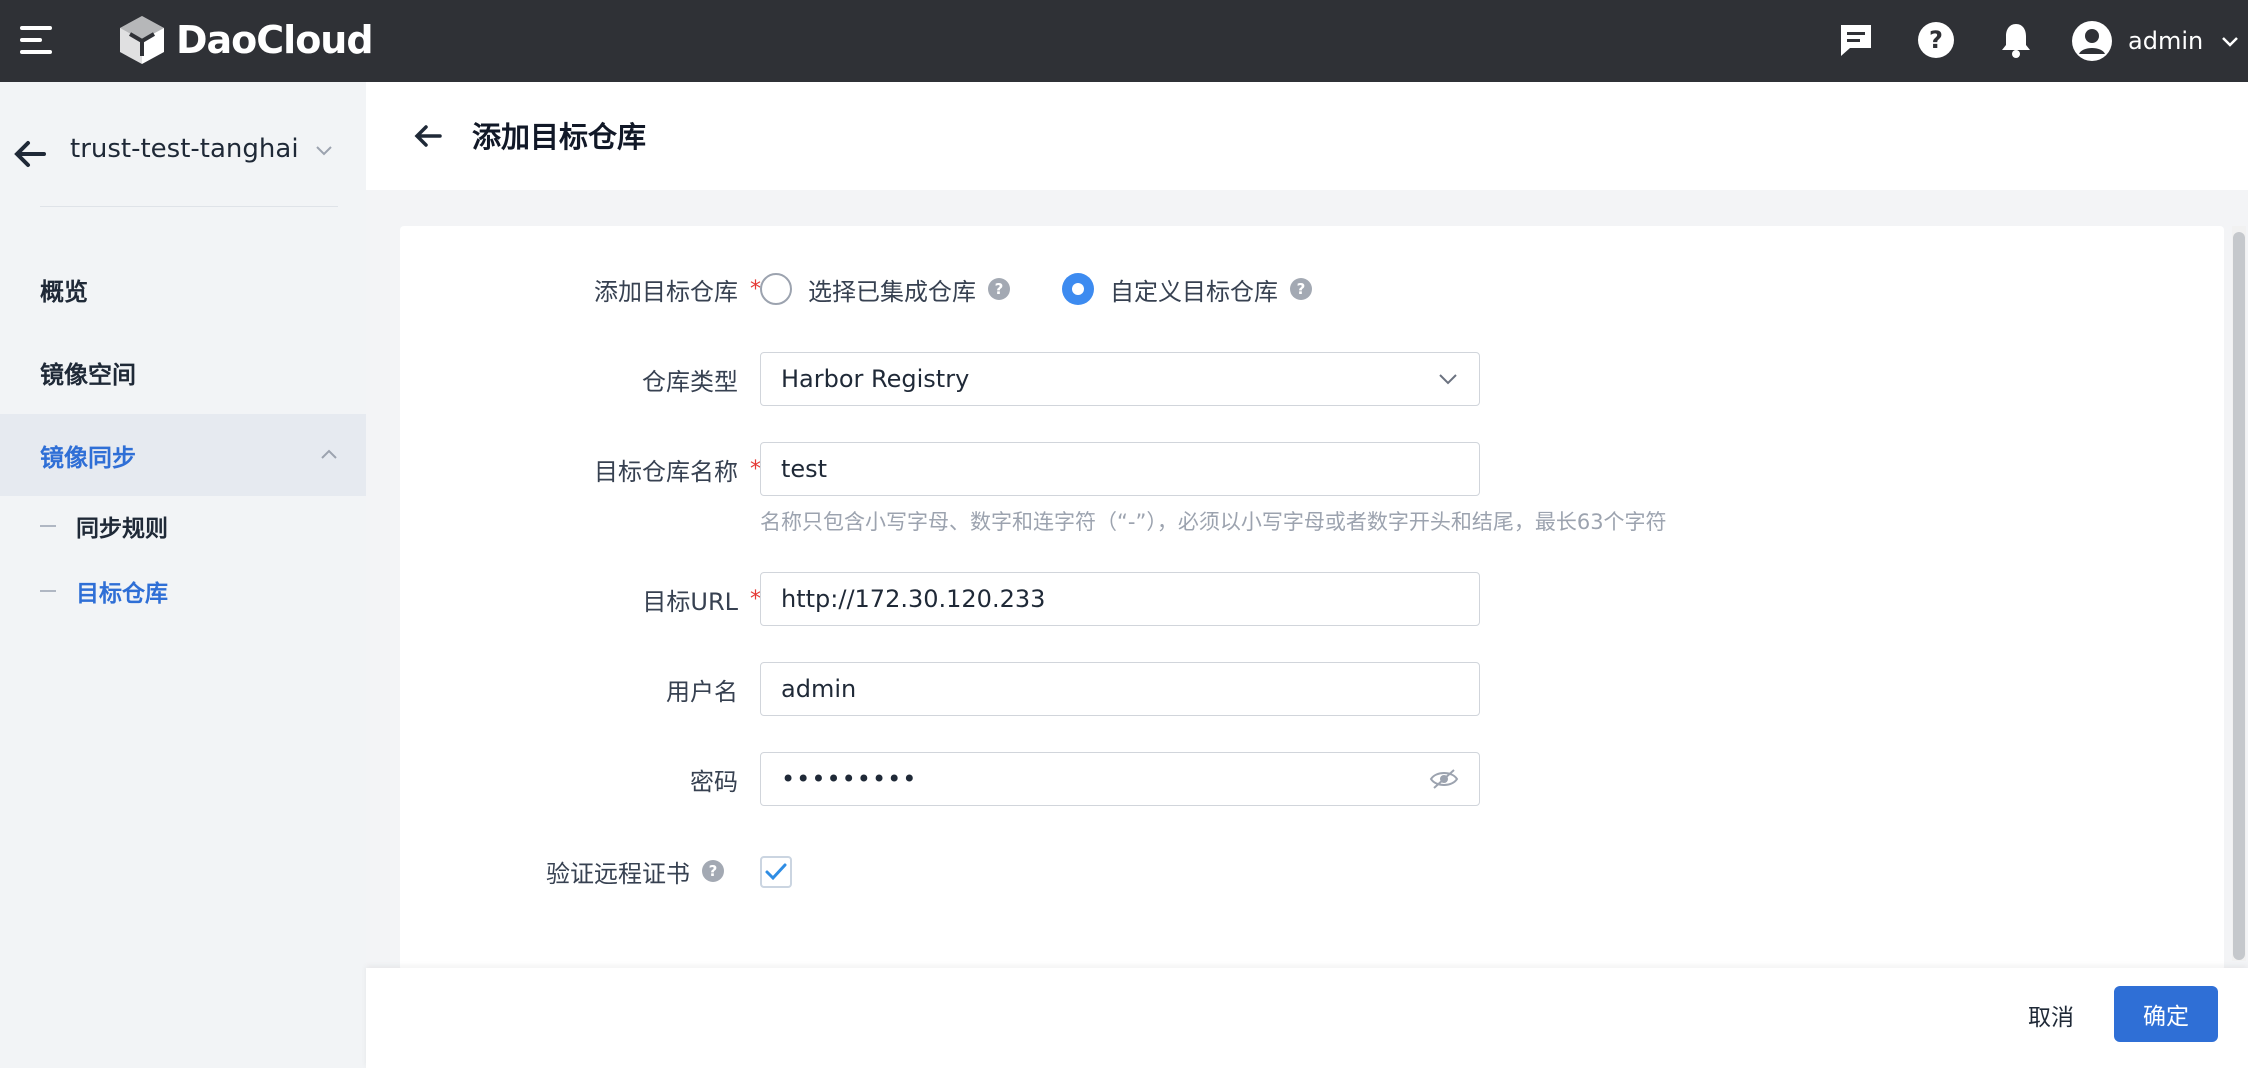 The width and height of the screenshot is (2248, 1068). What do you see at coordinates (329, 454) in the screenshot?
I see `chevron-up-icon` at bounding box center [329, 454].